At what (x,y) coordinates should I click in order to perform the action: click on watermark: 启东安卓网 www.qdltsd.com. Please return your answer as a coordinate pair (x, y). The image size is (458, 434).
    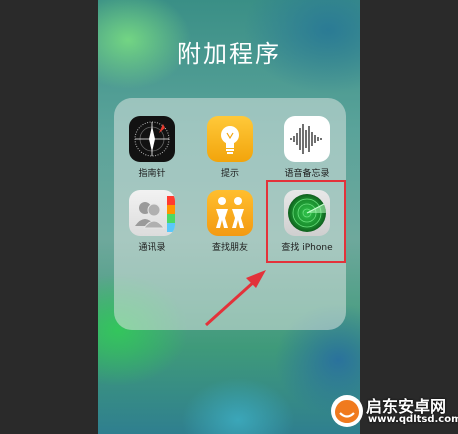
    Looking at the image, I should click on (394, 412).